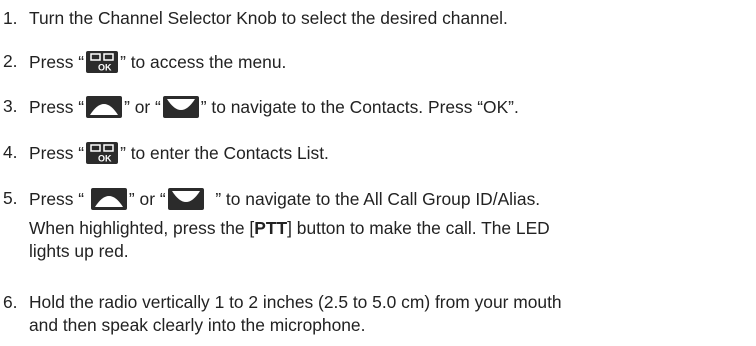  What do you see at coordinates (203, 62) in the screenshot?
I see `step-text-post: ” to access the menu.` at bounding box center [203, 62].